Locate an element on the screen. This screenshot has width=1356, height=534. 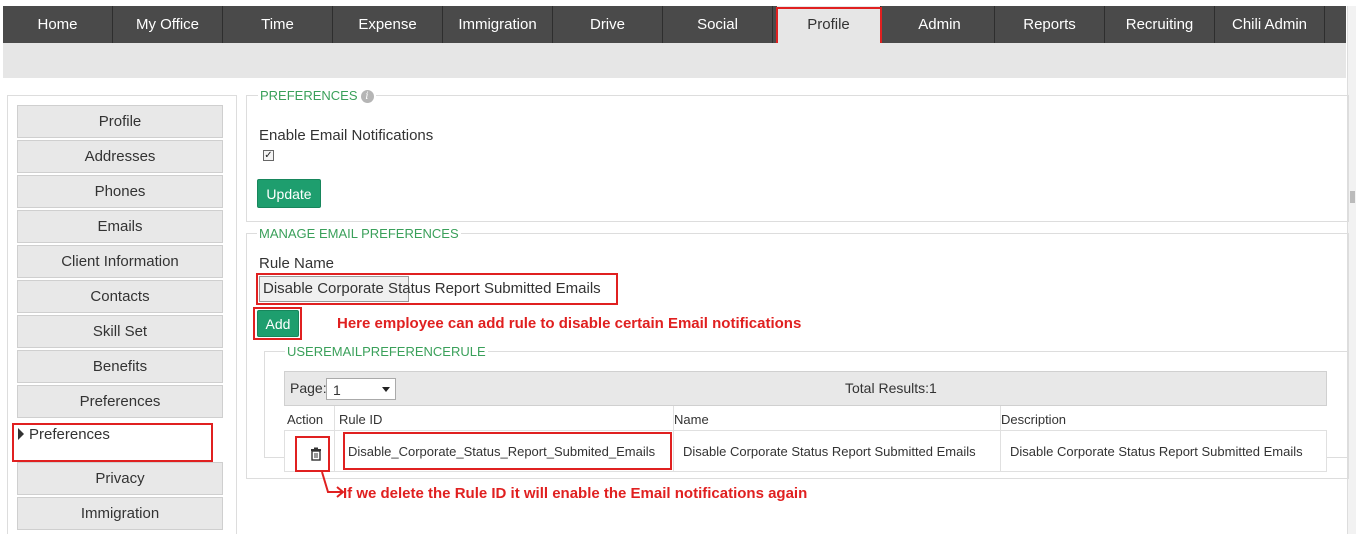
rule-id-highlight is located at coordinates (507, 451).